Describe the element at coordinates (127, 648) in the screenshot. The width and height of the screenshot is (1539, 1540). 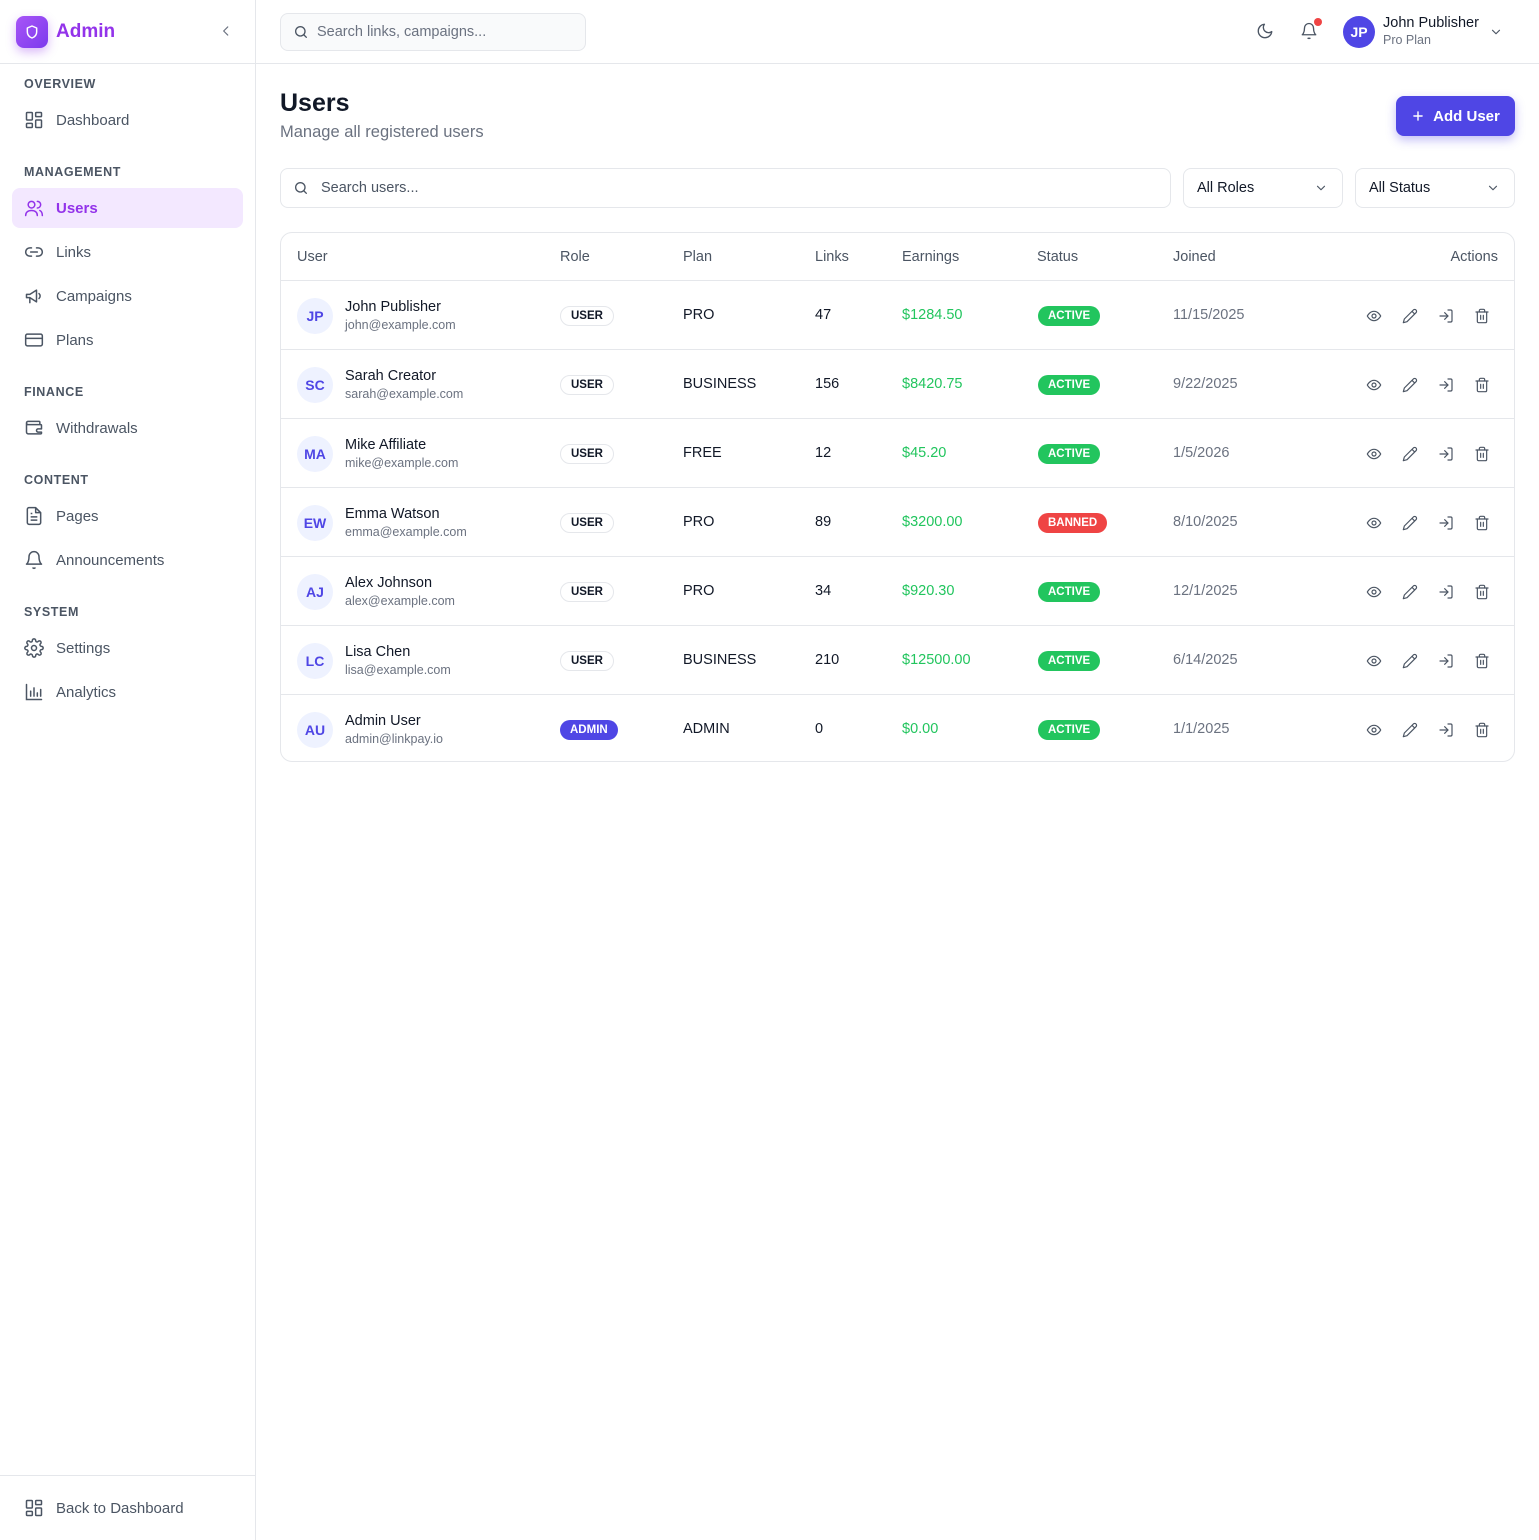
I see `sidebar-item-settings: Settings` at that location.